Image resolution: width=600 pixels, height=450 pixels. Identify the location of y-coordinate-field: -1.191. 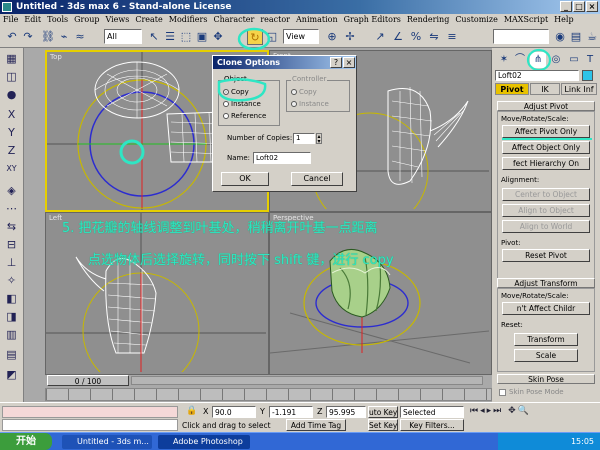
(291, 412).